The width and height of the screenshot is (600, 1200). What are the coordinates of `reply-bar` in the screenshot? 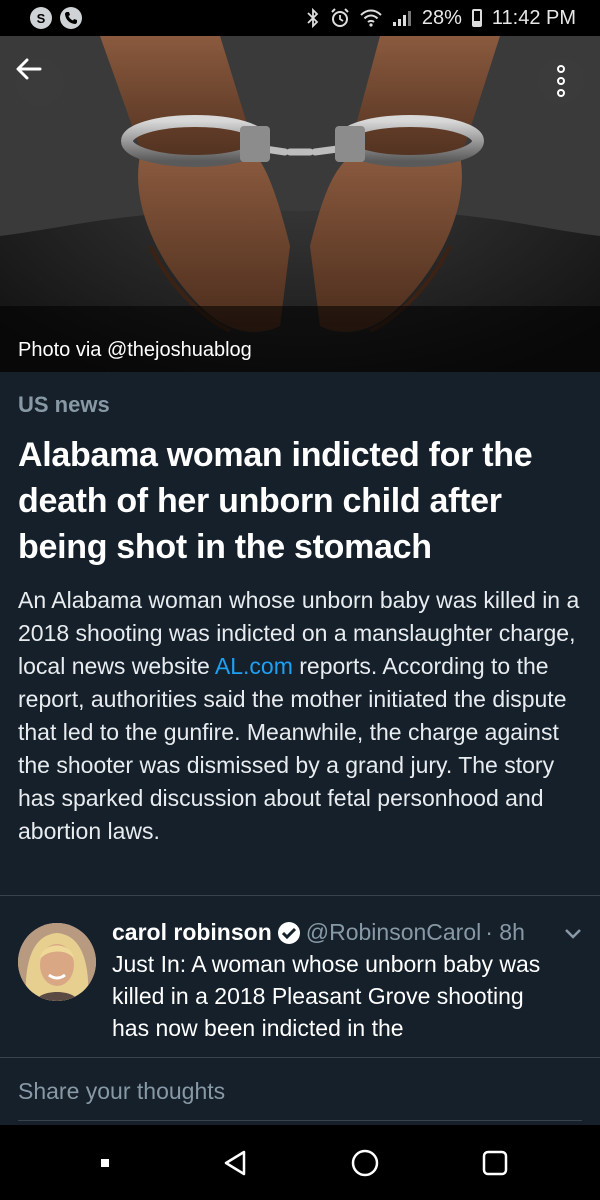 It's located at (300, 1089).